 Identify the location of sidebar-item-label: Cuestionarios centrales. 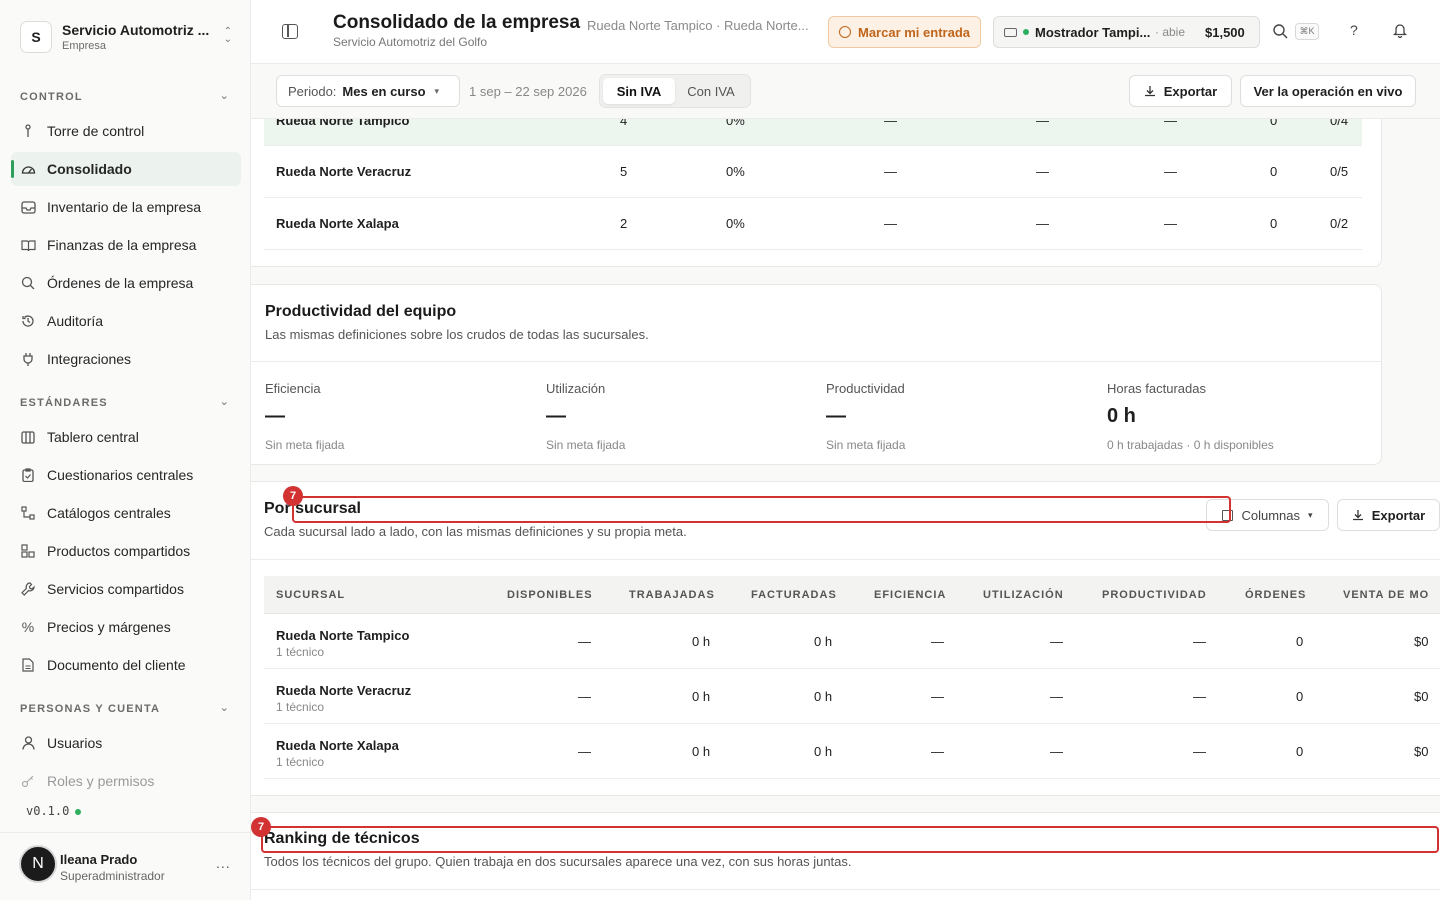
(120, 475).